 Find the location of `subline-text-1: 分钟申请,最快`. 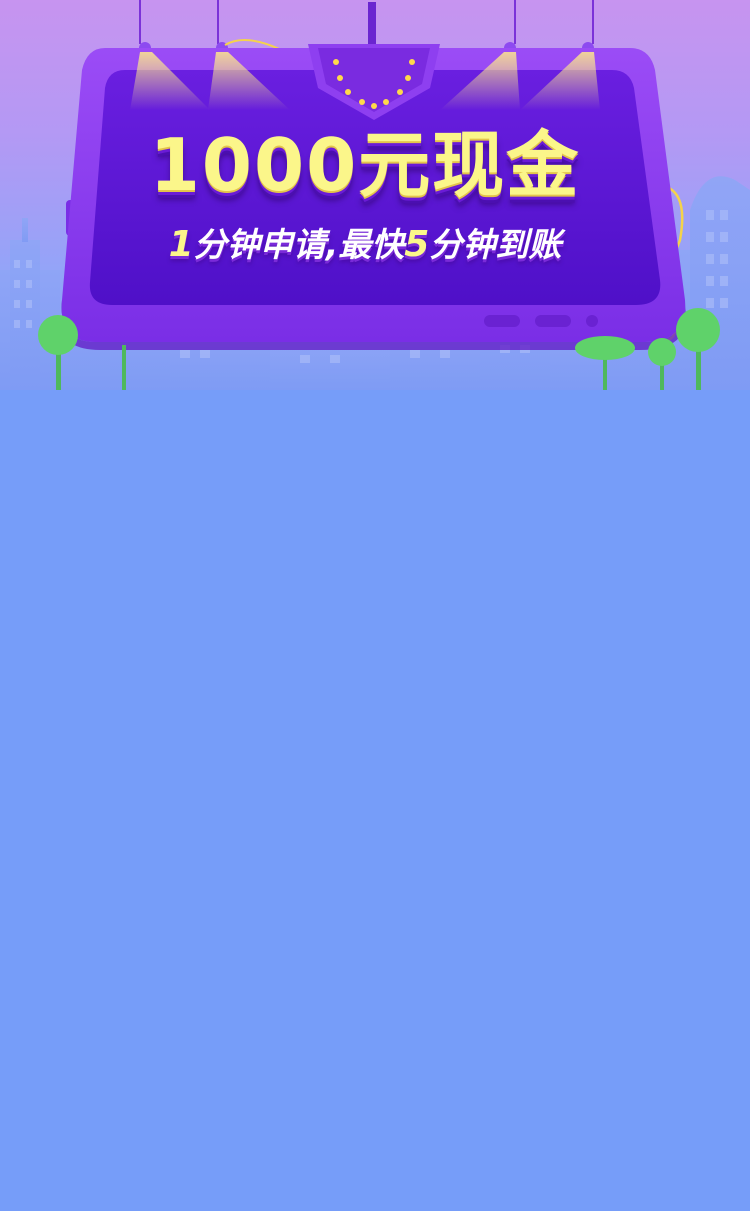

subline-text-1: 分钟申请,最快 is located at coordinates (299, 244).